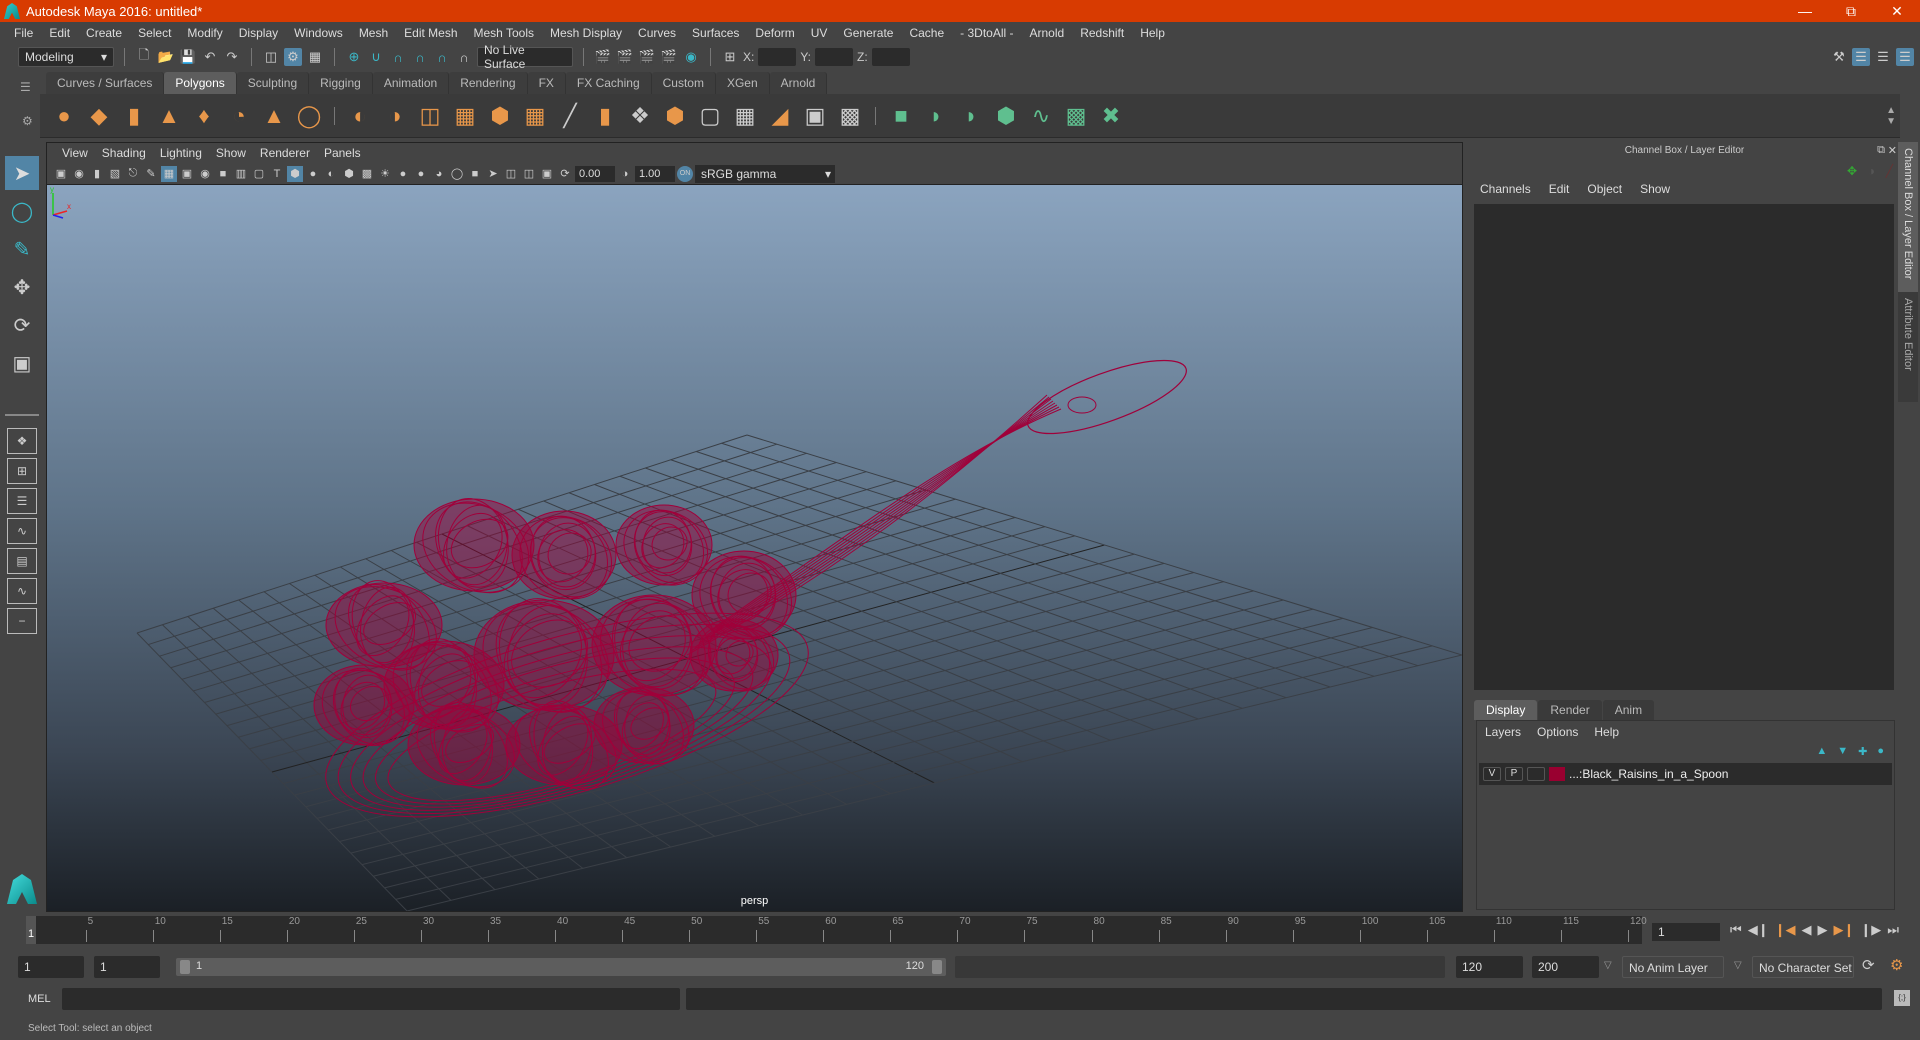 This screenshot has width=1920, height=1040. What do you see at coordinates (1805, 11) in the screenshot?
I see `minimize-button: —` at bounding box center [1805, 11].